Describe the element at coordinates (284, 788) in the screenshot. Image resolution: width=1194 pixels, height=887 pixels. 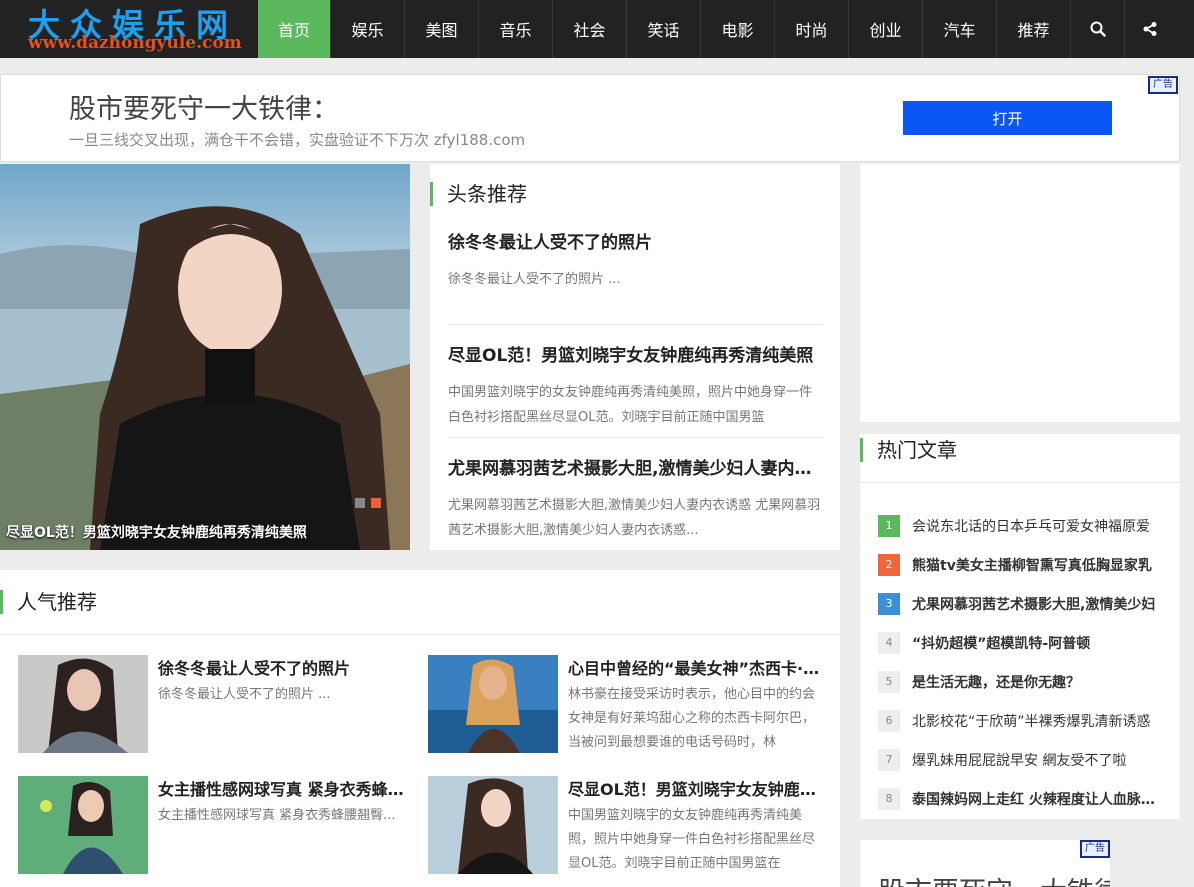
I see `popular-card-title: 女主播性感网球写真 紧身衣秀蜂腰翘臀` at that location.